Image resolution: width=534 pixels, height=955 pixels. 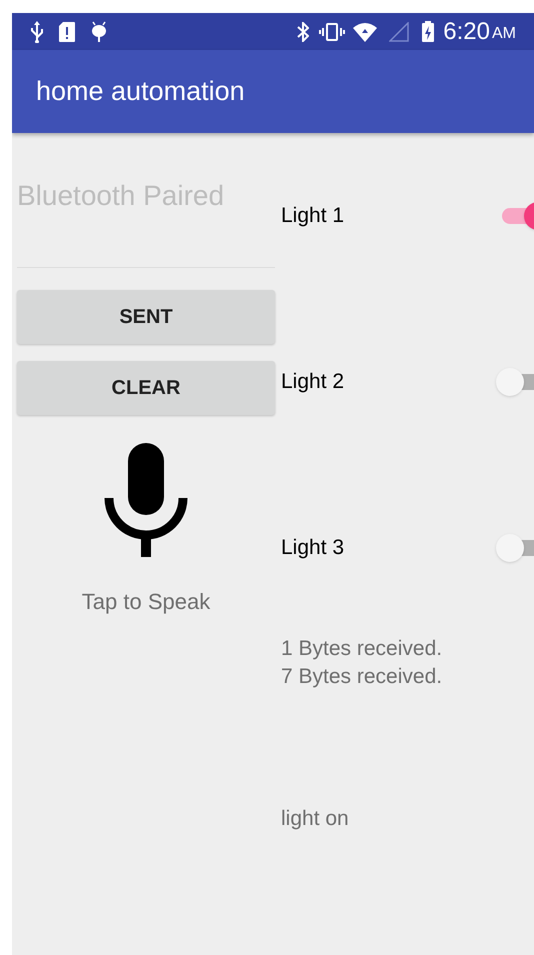 I want to click on usb-icon, so click(x=37, y=31).